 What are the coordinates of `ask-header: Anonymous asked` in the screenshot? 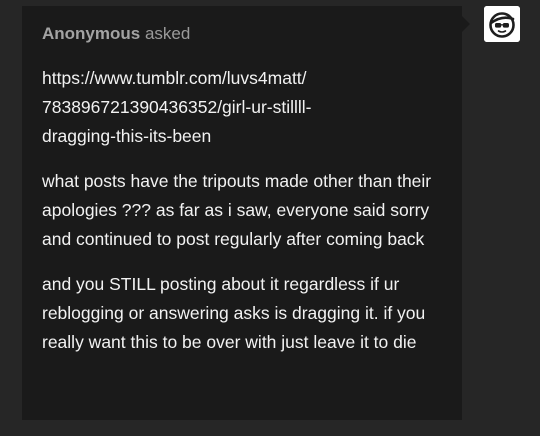 It's located at (116, 34).